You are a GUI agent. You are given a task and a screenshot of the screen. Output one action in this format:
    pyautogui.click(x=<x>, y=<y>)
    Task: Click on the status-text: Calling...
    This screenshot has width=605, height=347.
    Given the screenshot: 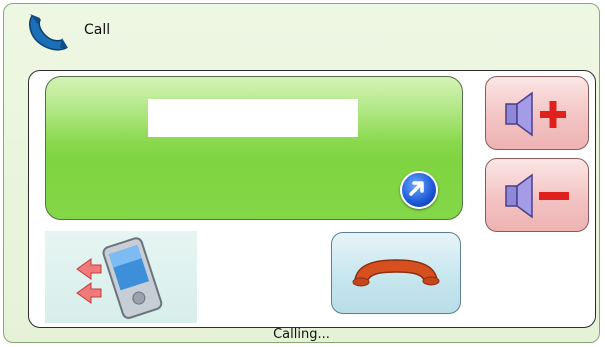 What is the action you would take?
    pyautogui.click(x=301, y=334)
    